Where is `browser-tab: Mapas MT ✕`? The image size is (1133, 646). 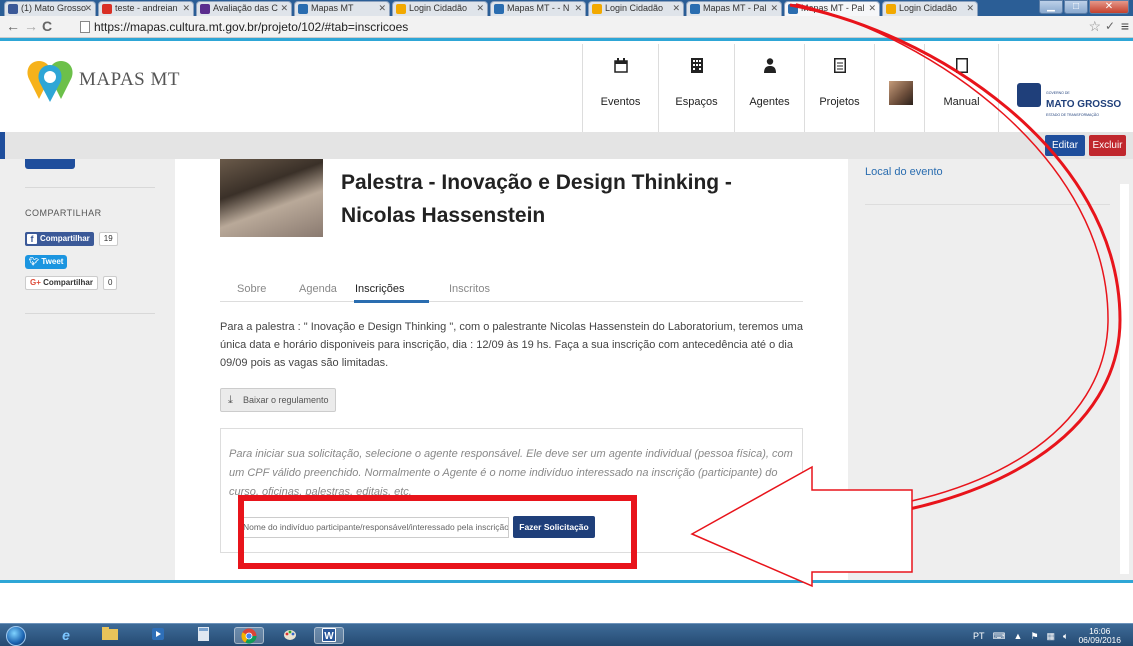
browser-tab: Mapas MT ✕ is located at coordinates (342, 8).